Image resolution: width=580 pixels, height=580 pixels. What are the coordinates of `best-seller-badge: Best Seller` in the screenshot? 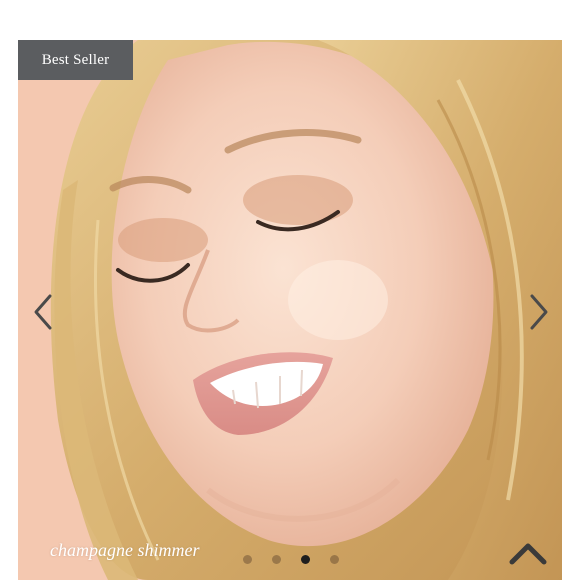 It's located at (75, 60).